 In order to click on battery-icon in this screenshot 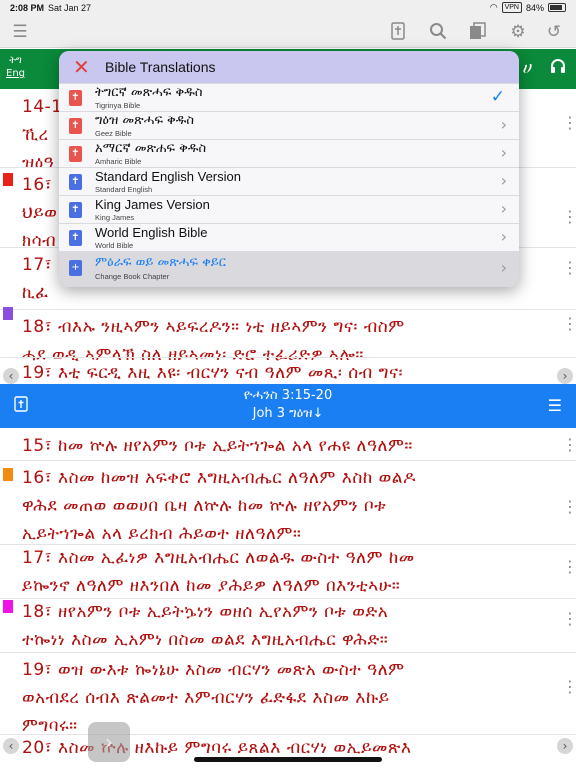, I will do `click(557, 7)`.